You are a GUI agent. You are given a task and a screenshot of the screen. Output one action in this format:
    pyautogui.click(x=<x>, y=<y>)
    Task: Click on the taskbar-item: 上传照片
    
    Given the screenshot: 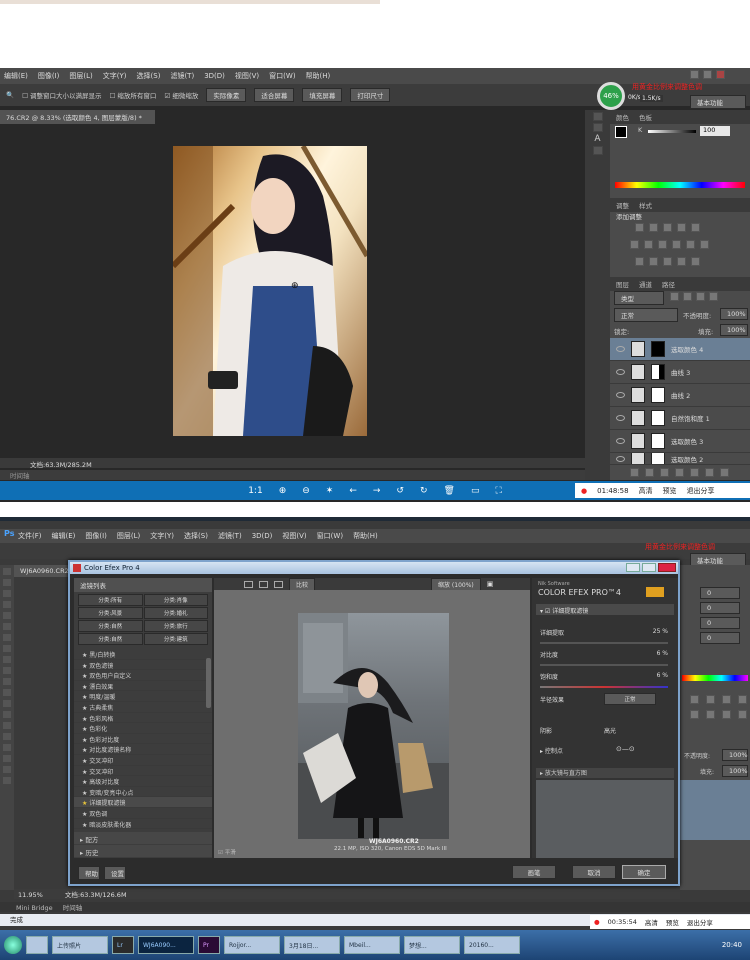 What is the action you would take?
    pyautogui.click(x=80, y=945)
    